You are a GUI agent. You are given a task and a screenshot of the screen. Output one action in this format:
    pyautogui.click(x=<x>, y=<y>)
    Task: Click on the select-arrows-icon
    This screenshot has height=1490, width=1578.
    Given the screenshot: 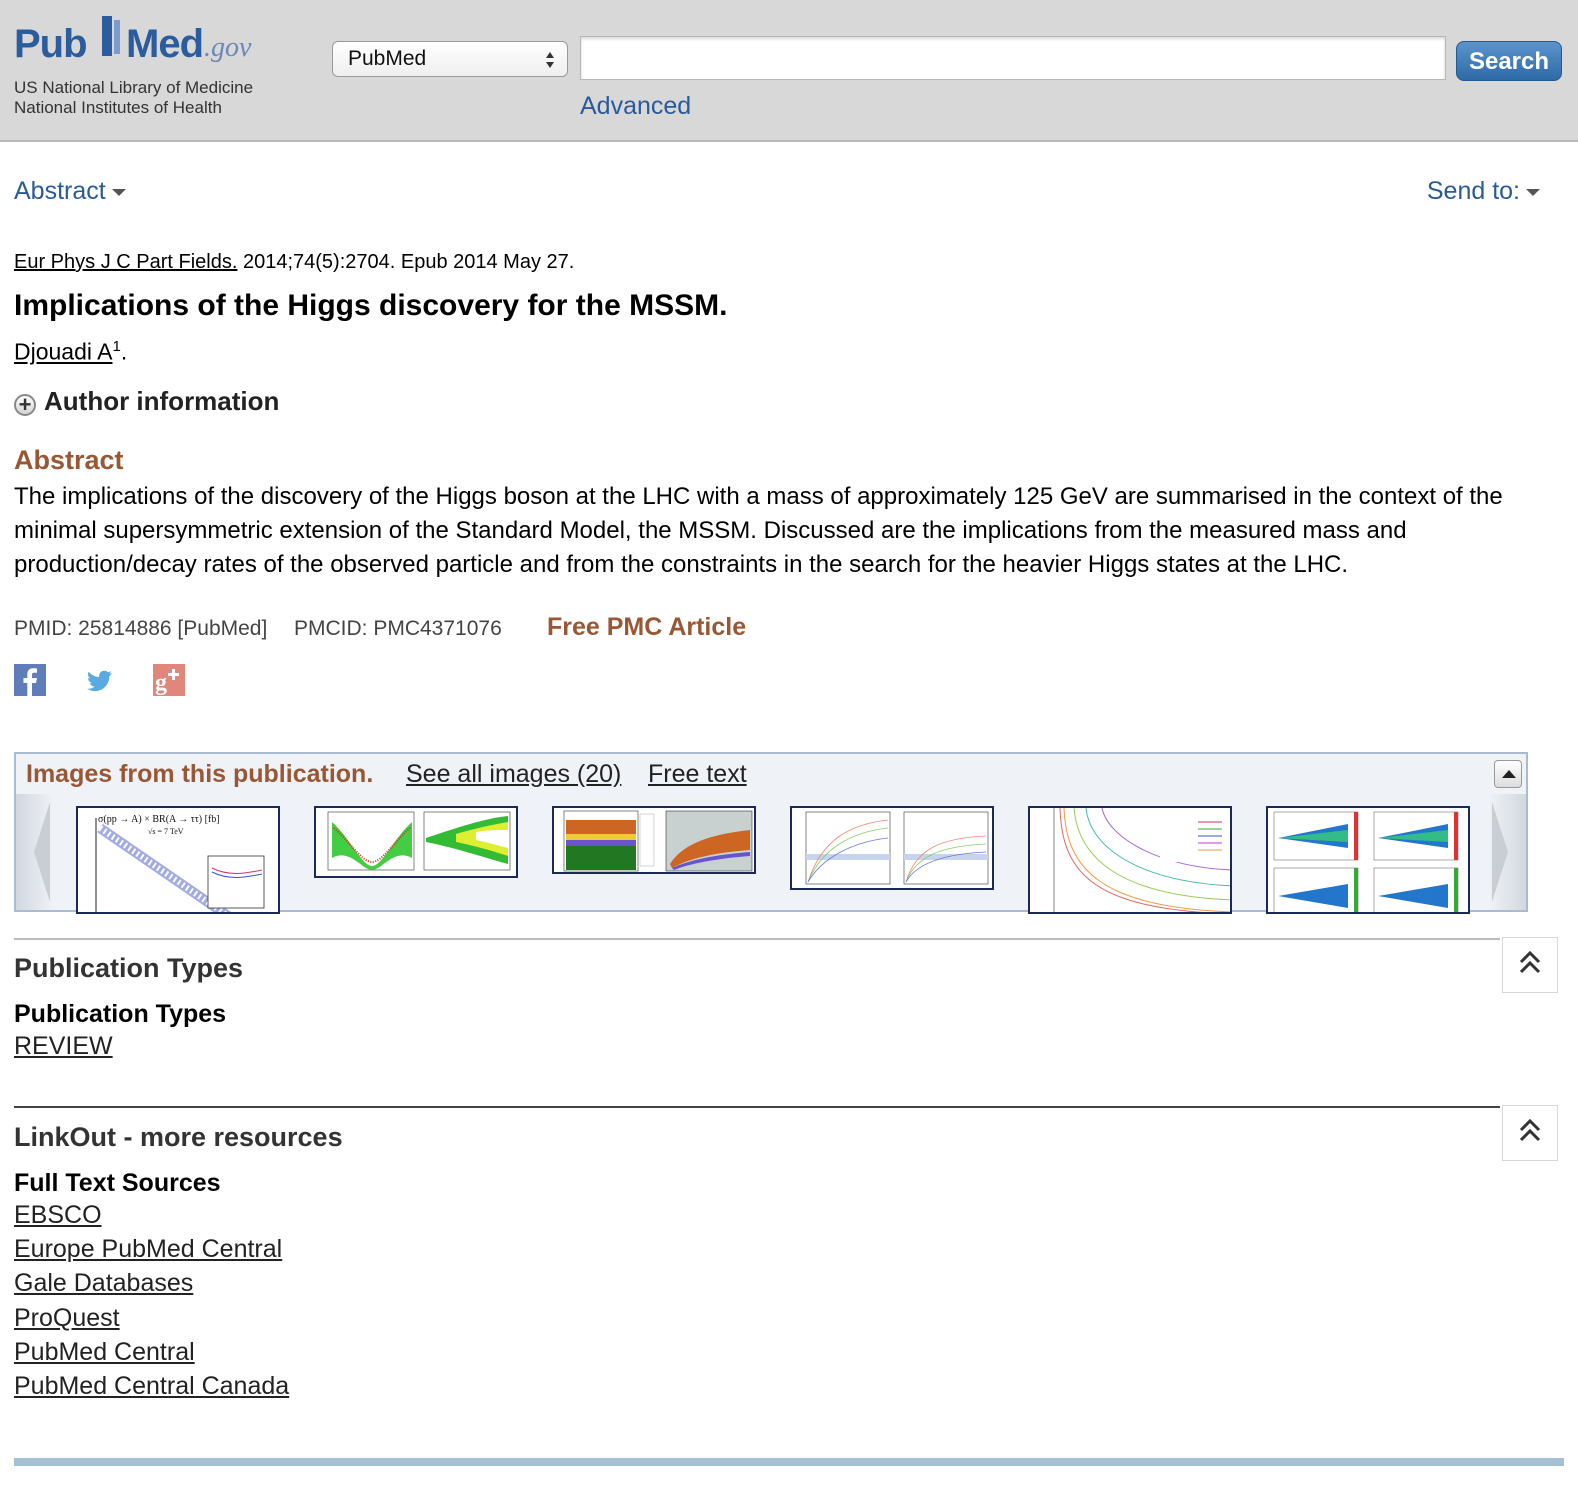 What is the action you would take?
    pyautogui.click(x=550, y=60)
    